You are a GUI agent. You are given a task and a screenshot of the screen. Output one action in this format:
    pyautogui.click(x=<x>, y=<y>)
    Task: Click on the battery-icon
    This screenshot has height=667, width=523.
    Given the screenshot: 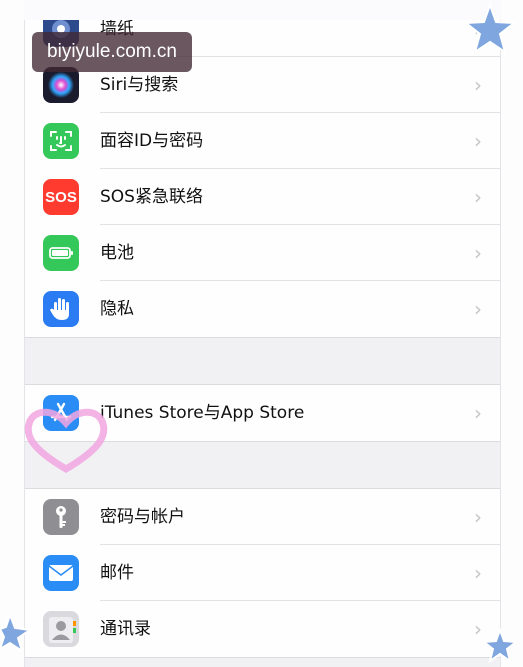 What is the action you would take?
    pyautogui.click(x=61, y=253)
    